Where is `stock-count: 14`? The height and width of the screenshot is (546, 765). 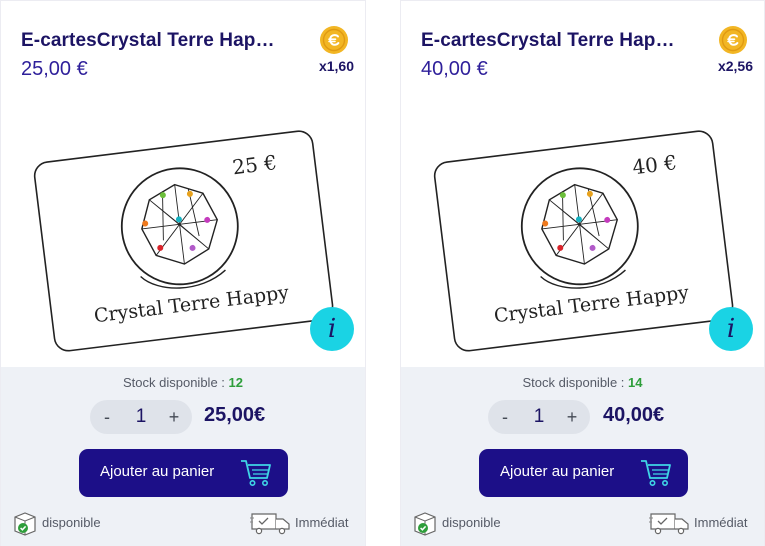 stock-count: 14 is located at coordinates (635, 382).